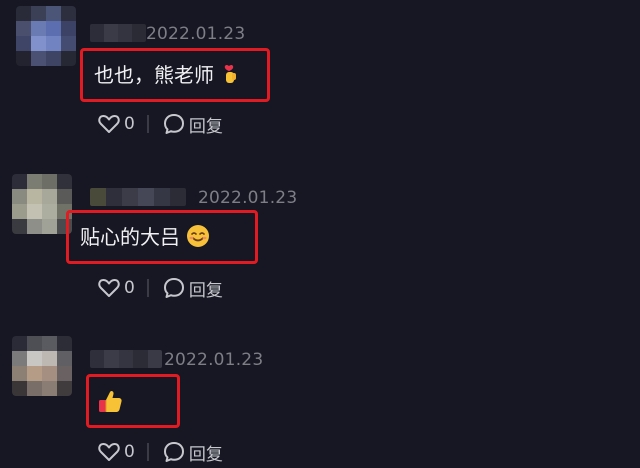 This screenshot has width=640, height=468. What do you see at coordinates (167, 75) in the screenshot?
I see `comment-text: 也也，熊老师` at bounding box center [167, 75].